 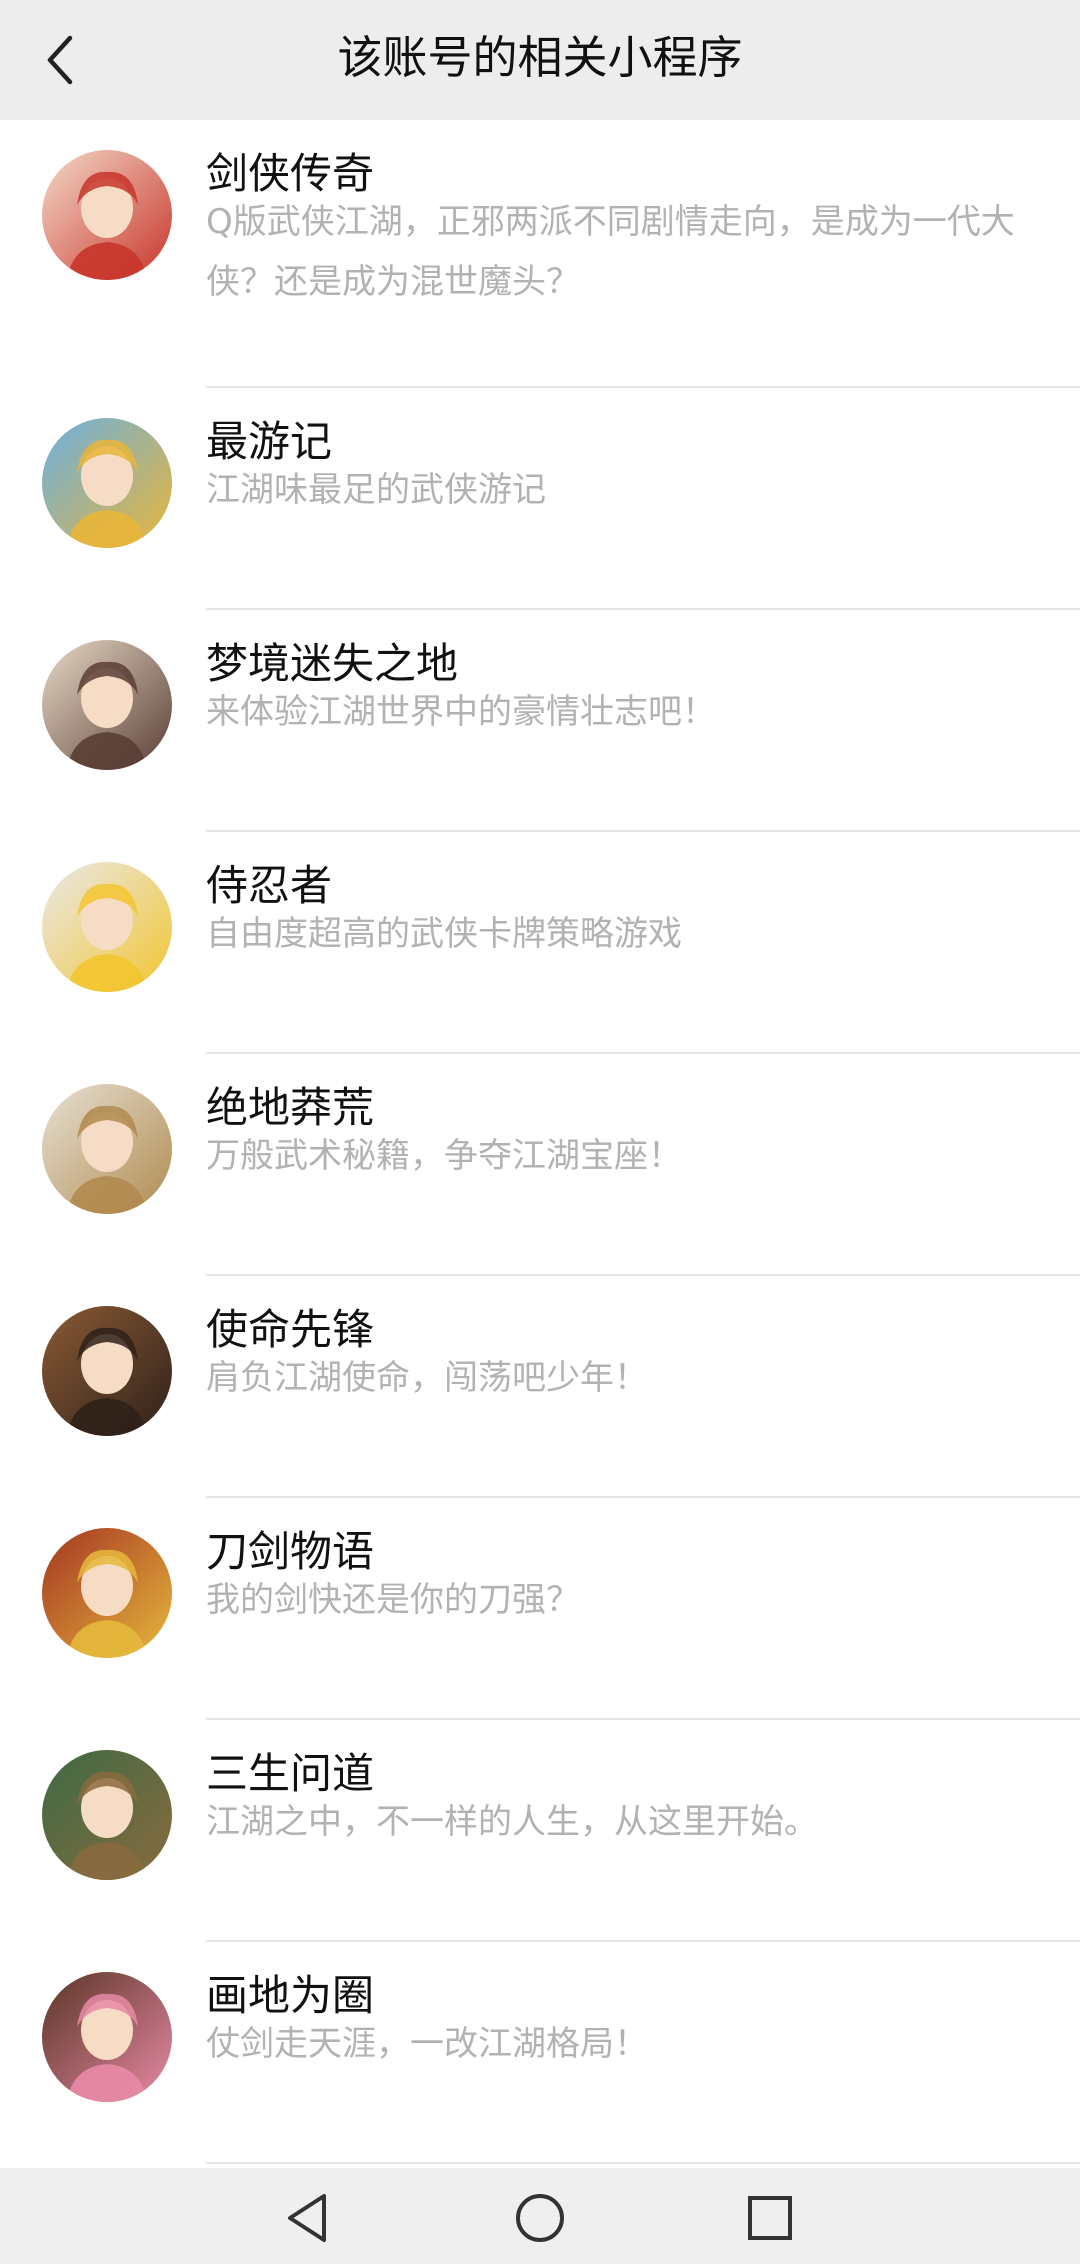 I want to click on nav-home-button, so click(x=540, y=2218).